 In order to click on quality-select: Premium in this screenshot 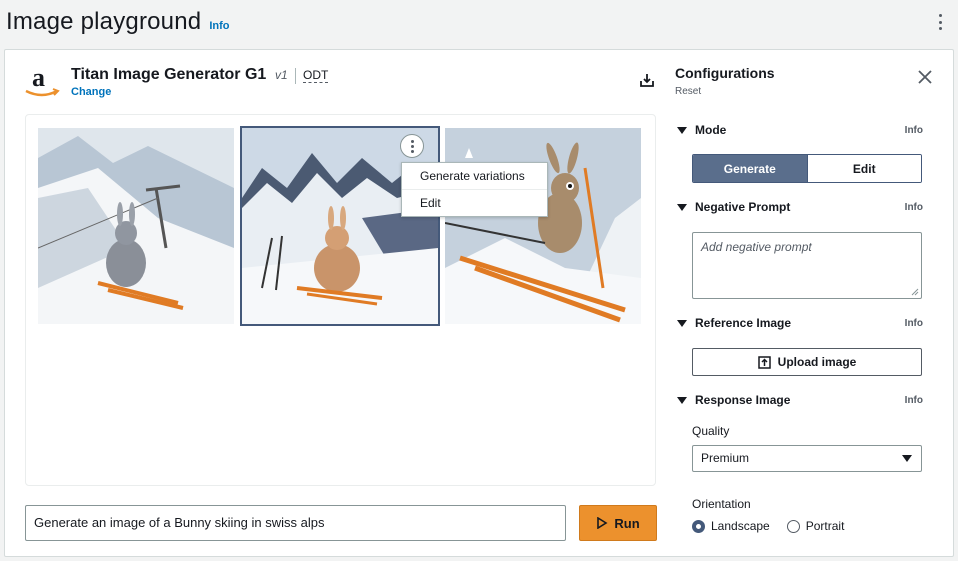, I will do `click(807, 458)`.